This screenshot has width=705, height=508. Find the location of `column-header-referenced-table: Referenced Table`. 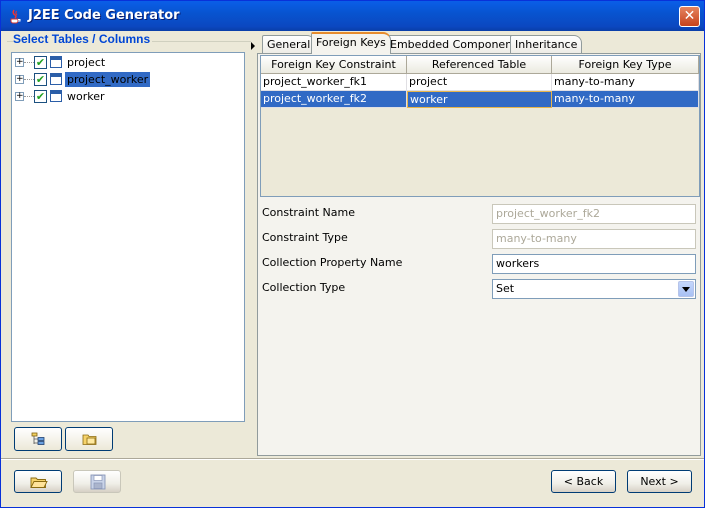

column-header-referenced-table: Referenced Table is located at coordinates (479, 65).